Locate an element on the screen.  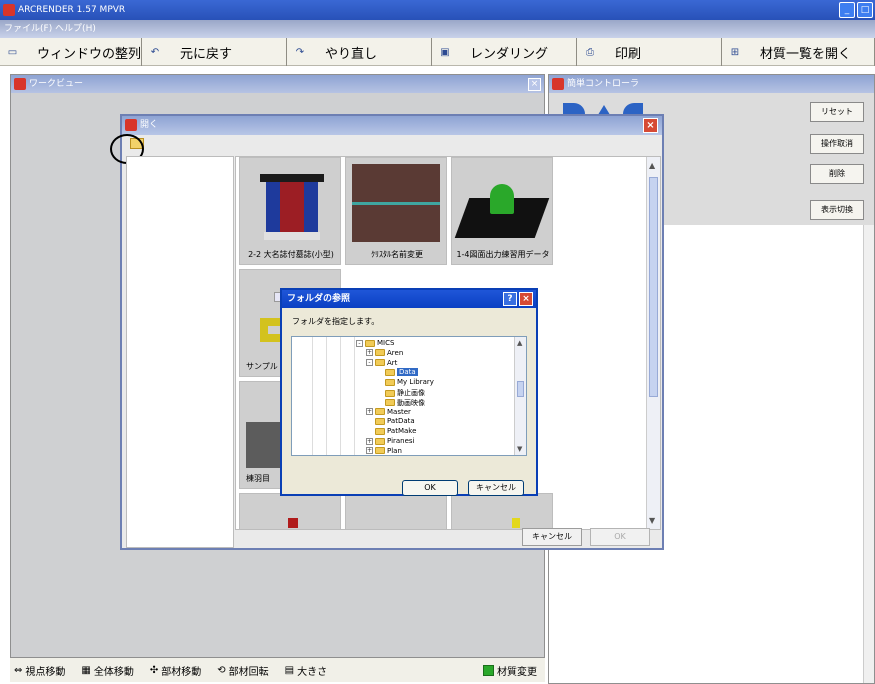
cancel-label: キャンセル is located at coordinates (552, 536).